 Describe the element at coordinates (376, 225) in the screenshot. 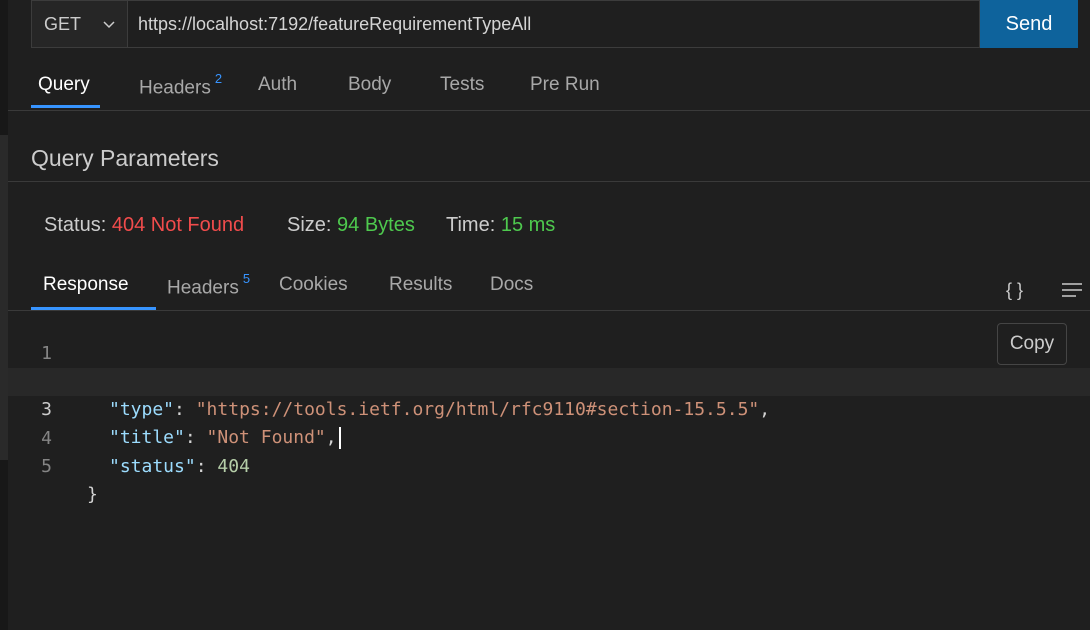

I see `size-value: 94 Bytes` at that location.